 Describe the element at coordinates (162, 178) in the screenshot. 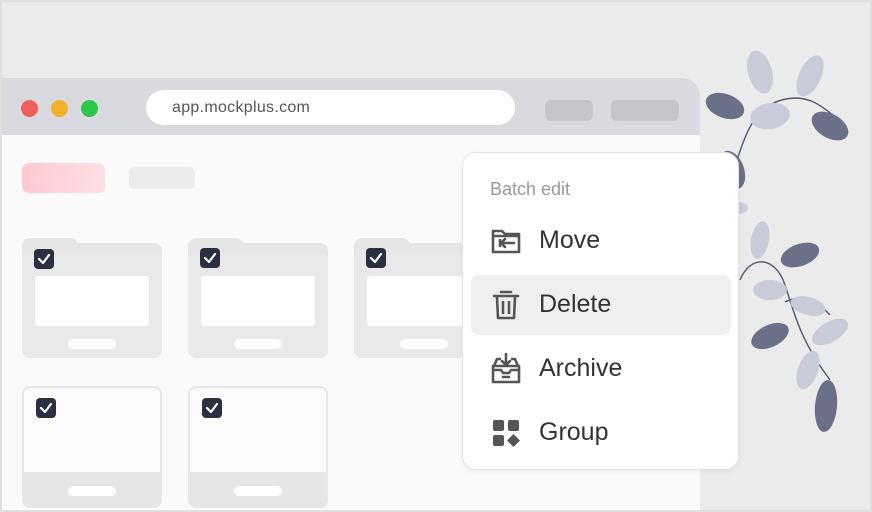

I see `secondary-tab-placeholder` at that location.